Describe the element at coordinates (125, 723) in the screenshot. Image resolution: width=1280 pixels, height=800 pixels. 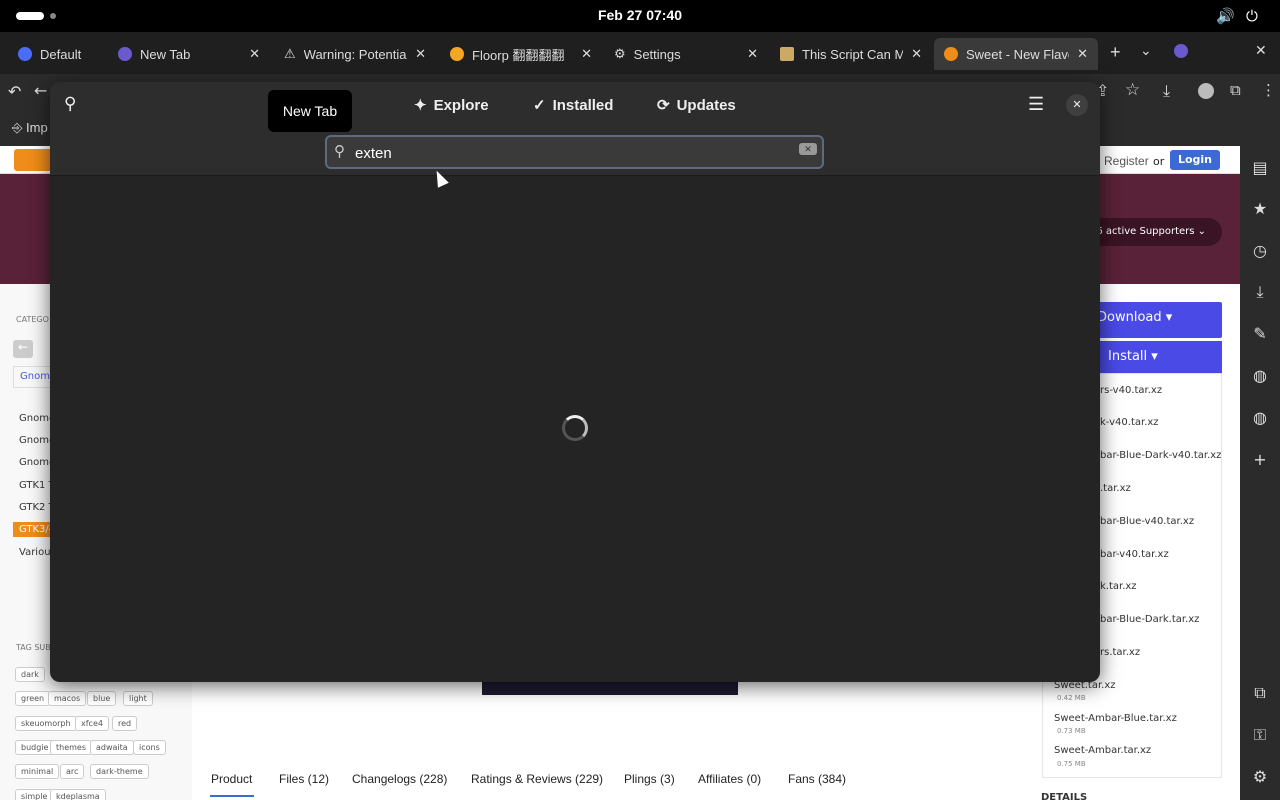
I see `tag: red` at that location.